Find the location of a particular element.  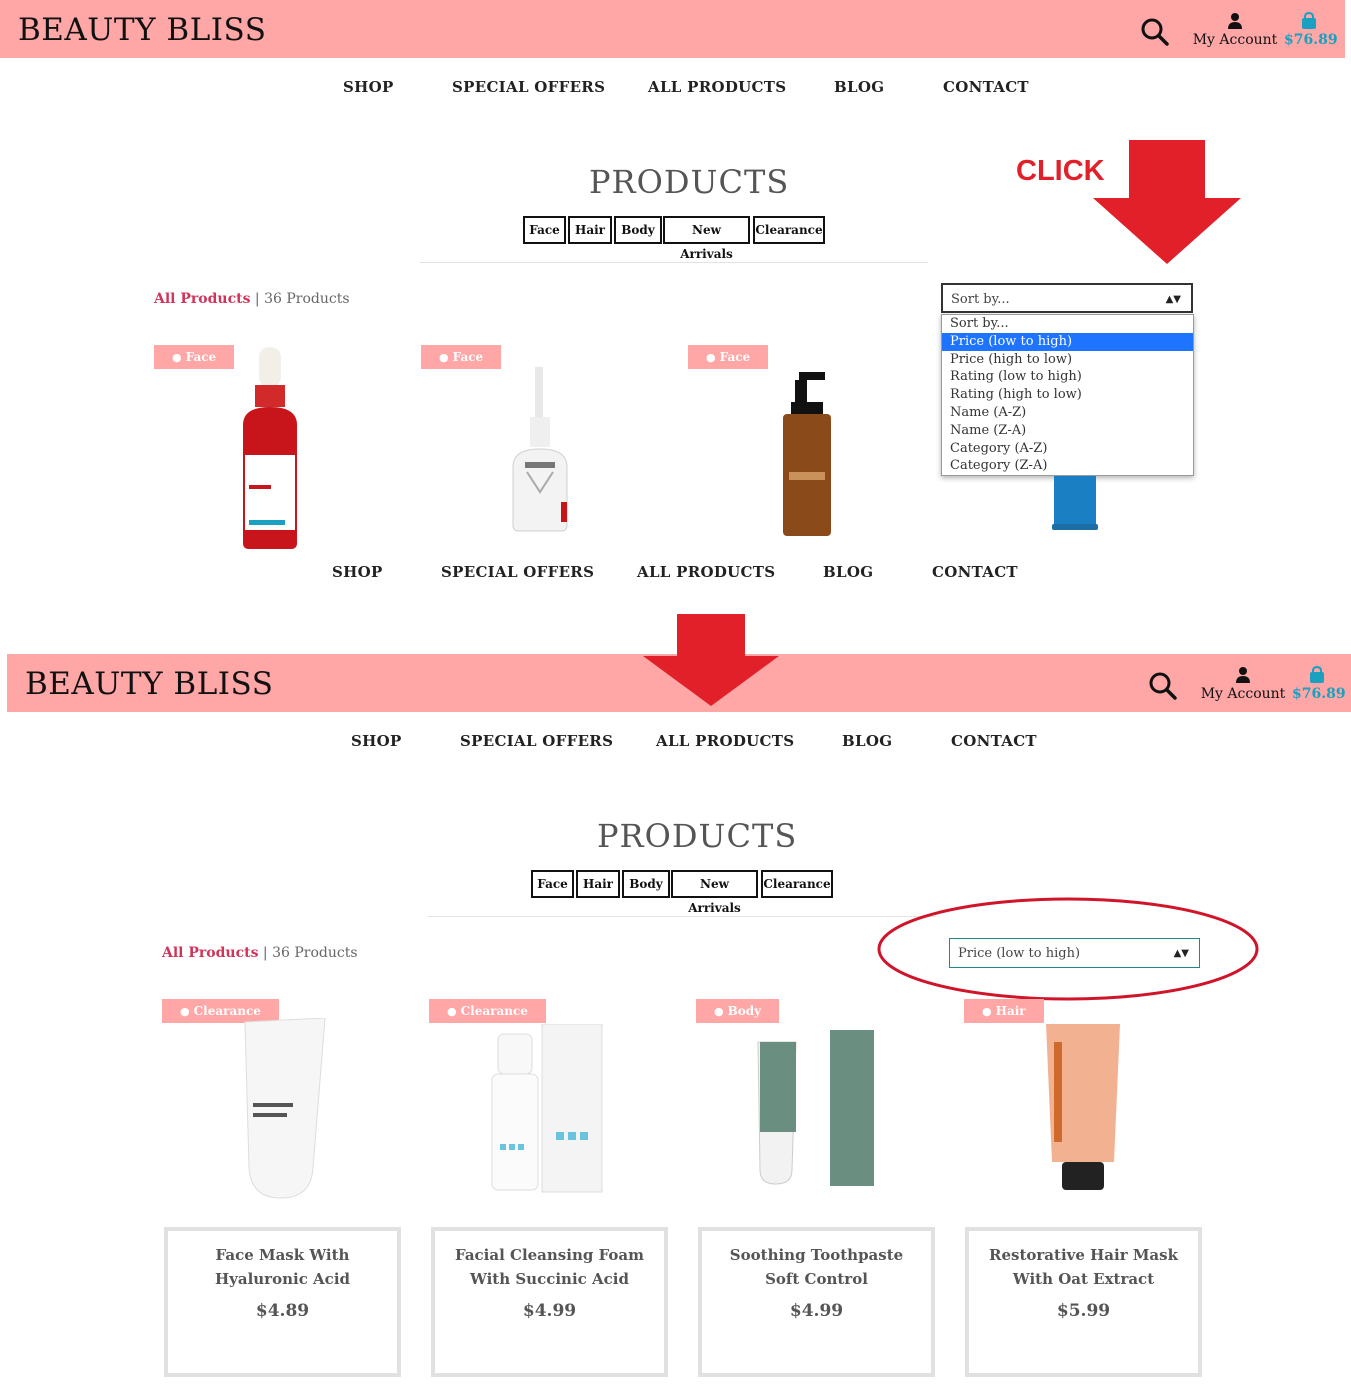

product-tag: ● Clearance is located at coordinates (487, 1011).